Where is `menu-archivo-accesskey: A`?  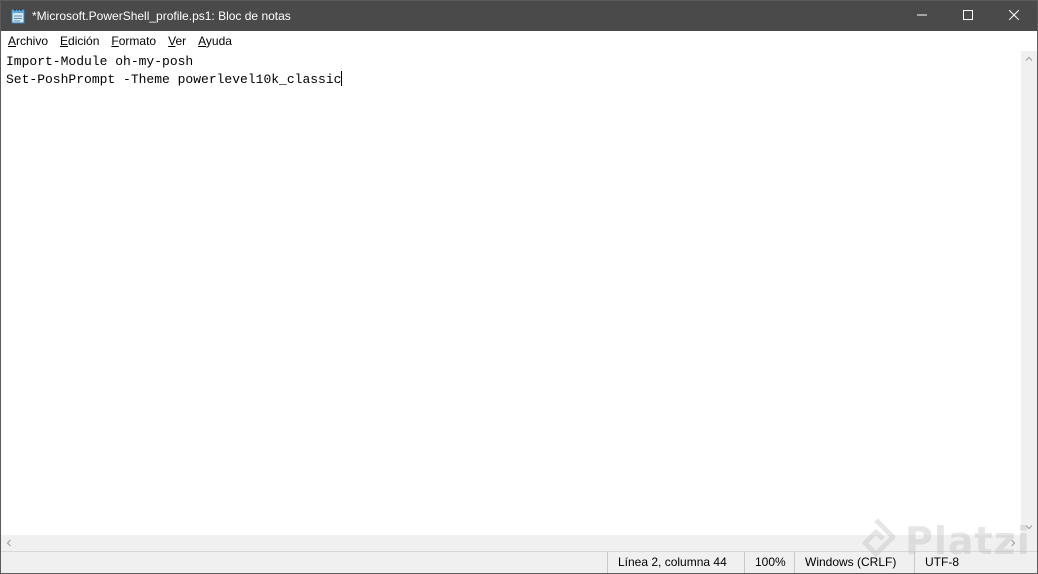 menu-archivo-accesskey: A is located at coordinates (12, 41).